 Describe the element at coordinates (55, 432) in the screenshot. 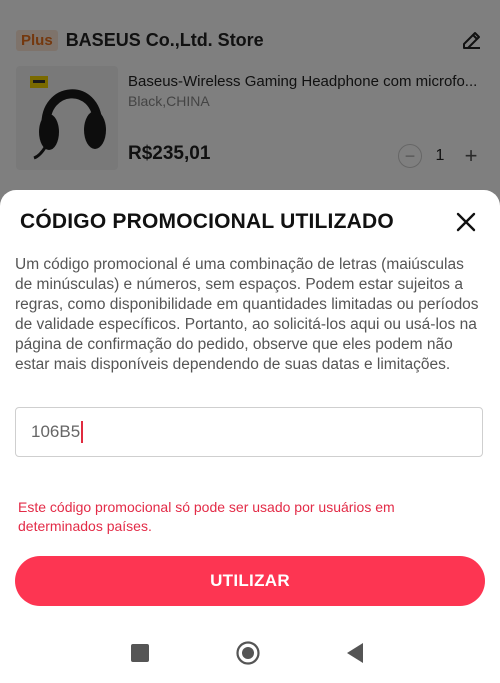

I see `promo-code-value: 106B5` at that location.